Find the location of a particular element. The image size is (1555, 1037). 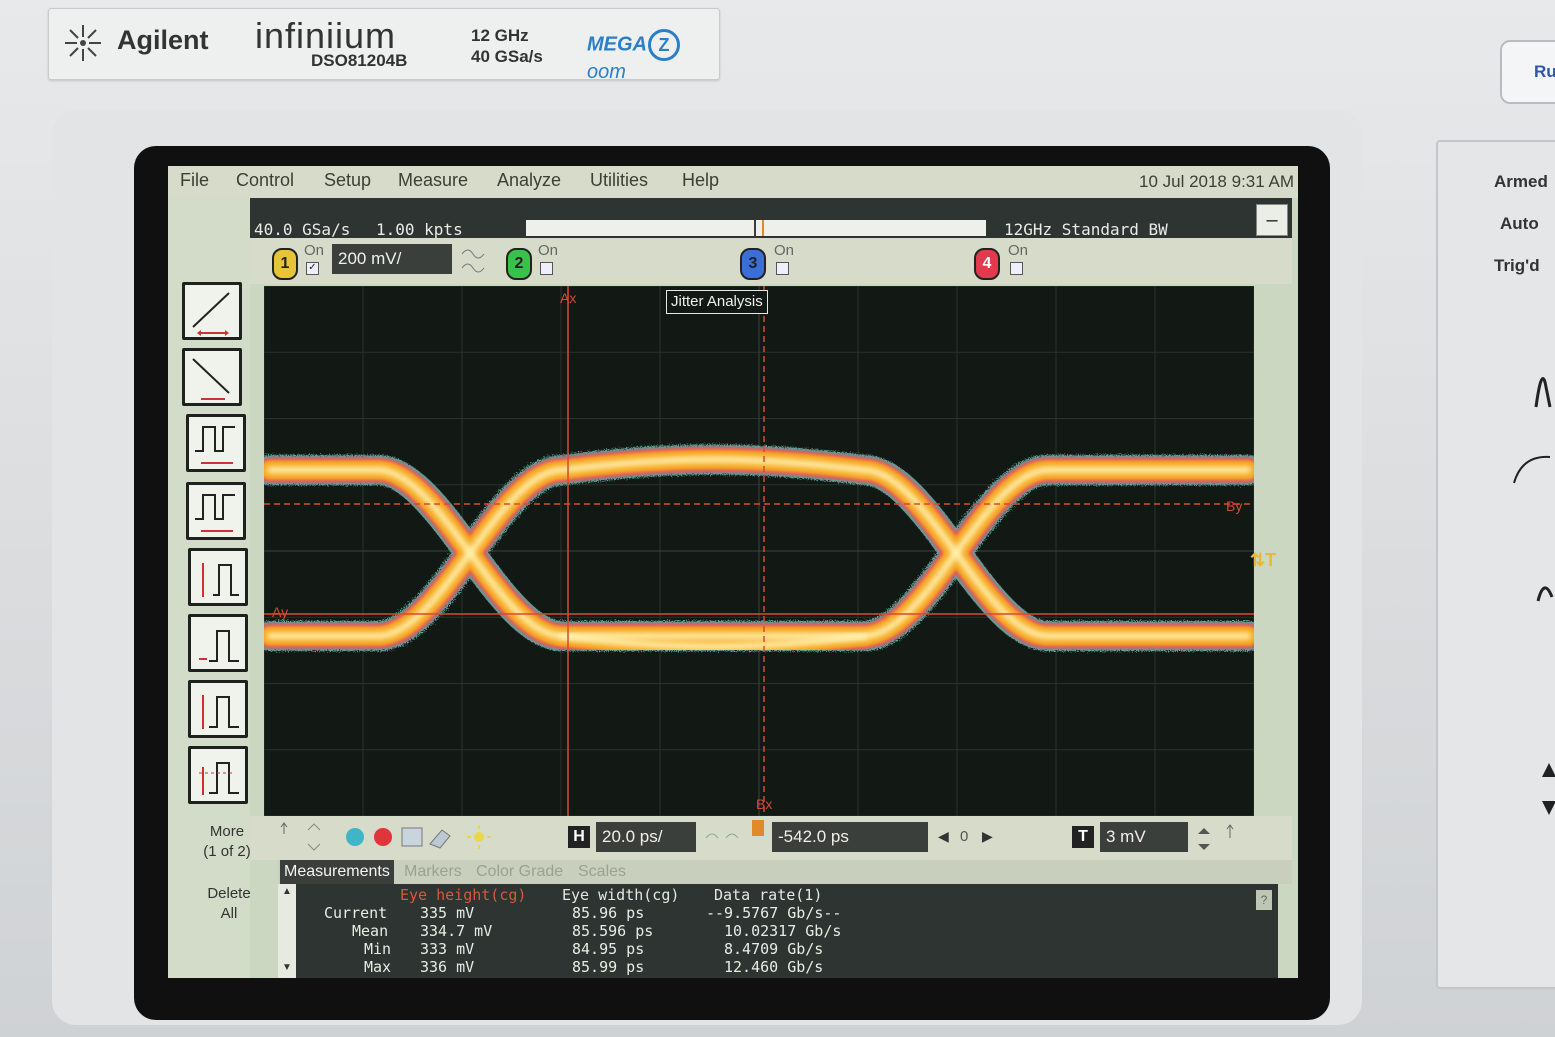

run-button: Ru is located at coordinates (1527, 72).